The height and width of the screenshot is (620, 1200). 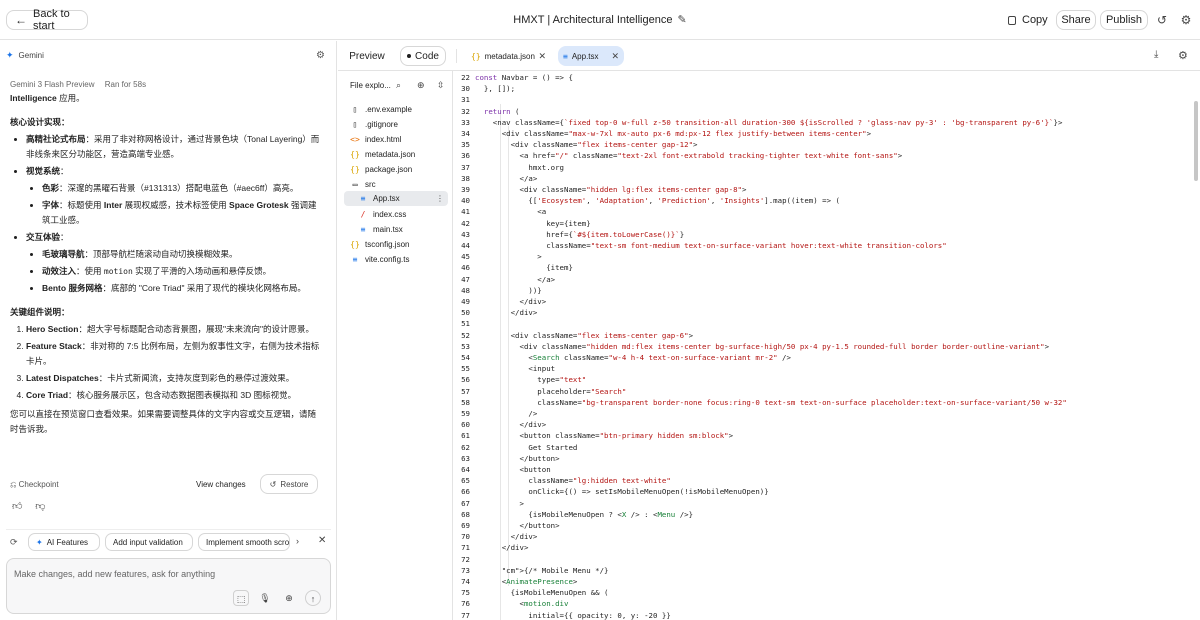 What do you see at coordinates (381, 169) in the screenshot?
I see `tree-file-package-json: {} package.json` at bounding box center [381, 169].